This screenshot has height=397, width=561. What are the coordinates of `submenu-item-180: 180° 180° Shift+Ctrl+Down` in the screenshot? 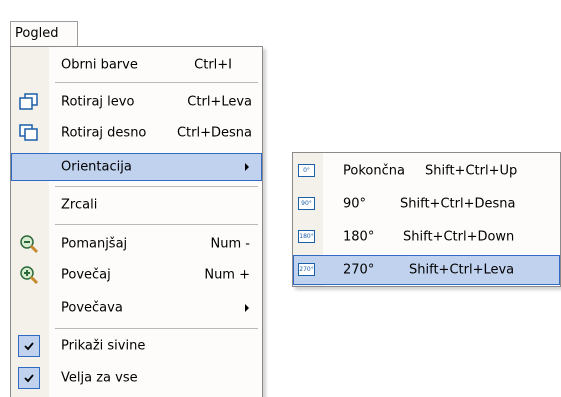 It's located at (426, 237).